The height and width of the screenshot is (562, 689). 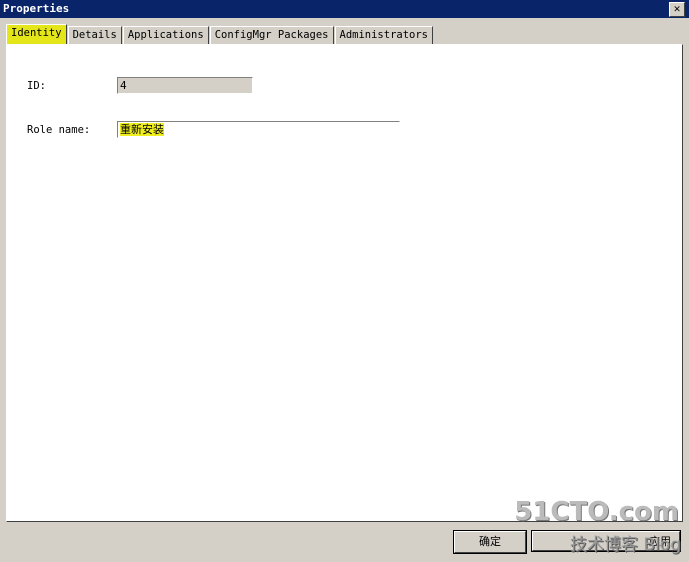 I want to click on watermark-logo: 51CTO.com, so click(x=596, y=512).